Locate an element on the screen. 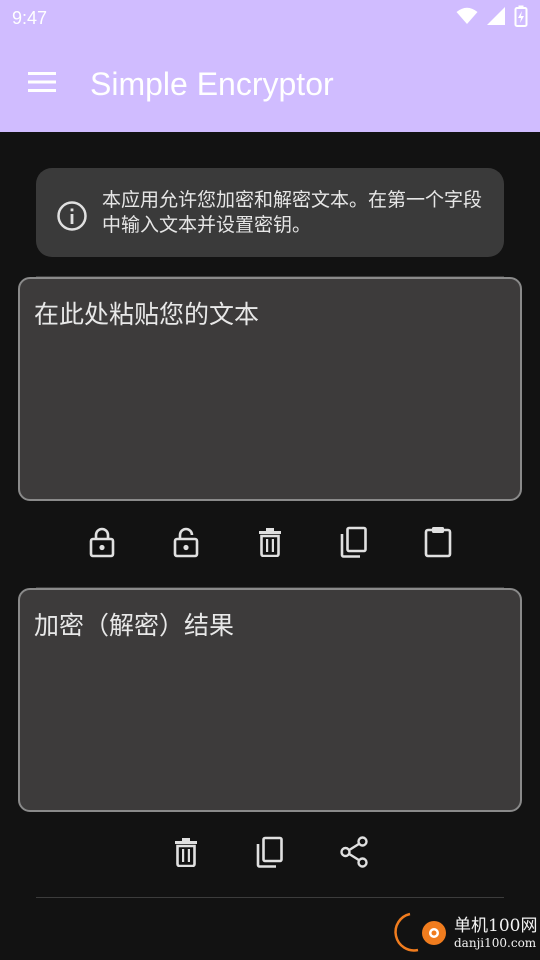 The height and width of the screenshot is (960, 540). menu-button is located at coordinates (42, 84).